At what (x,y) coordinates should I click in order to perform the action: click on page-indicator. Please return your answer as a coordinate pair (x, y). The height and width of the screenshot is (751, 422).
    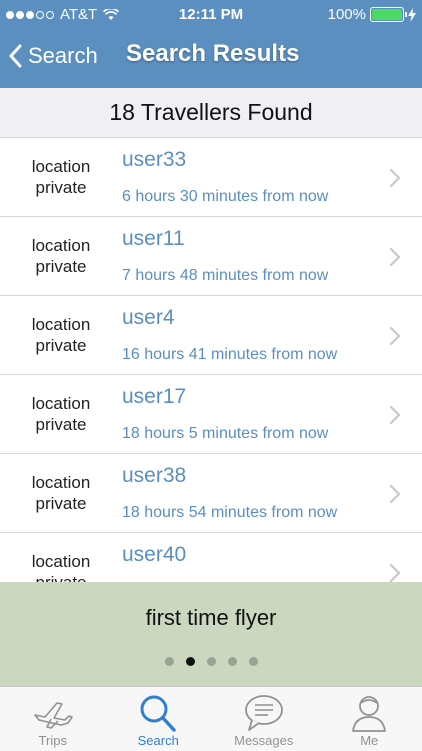
    Looking at the image, I should click on (211, 661).